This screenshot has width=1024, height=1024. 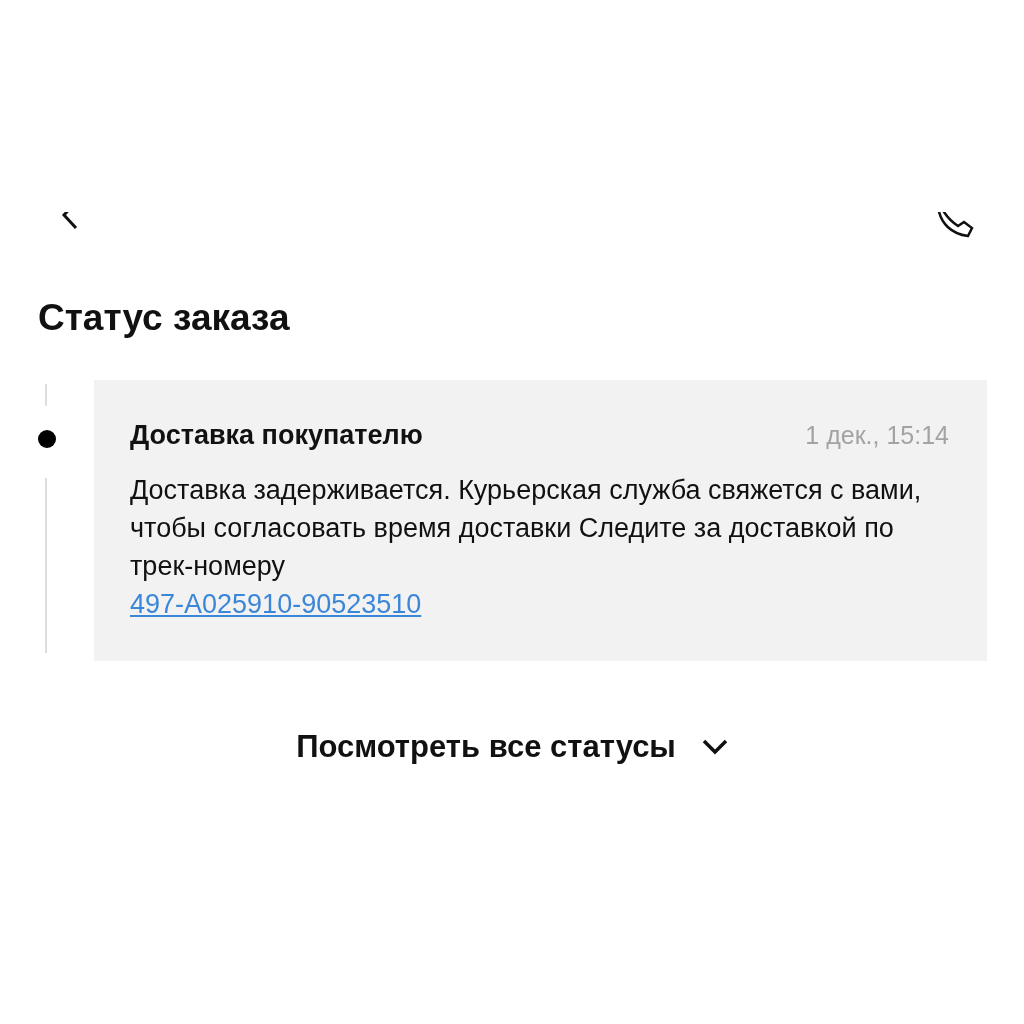 What do you see at coordinates (164, 318) in the screenshot?
I see `page-title: Статус заказа` at bounding box center [164, 318].